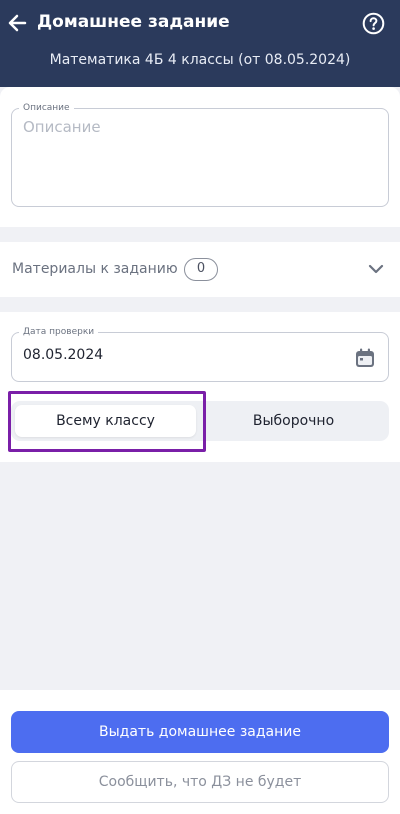  I want to click on check-date-value: 08.05.2024, so click(63, 355).